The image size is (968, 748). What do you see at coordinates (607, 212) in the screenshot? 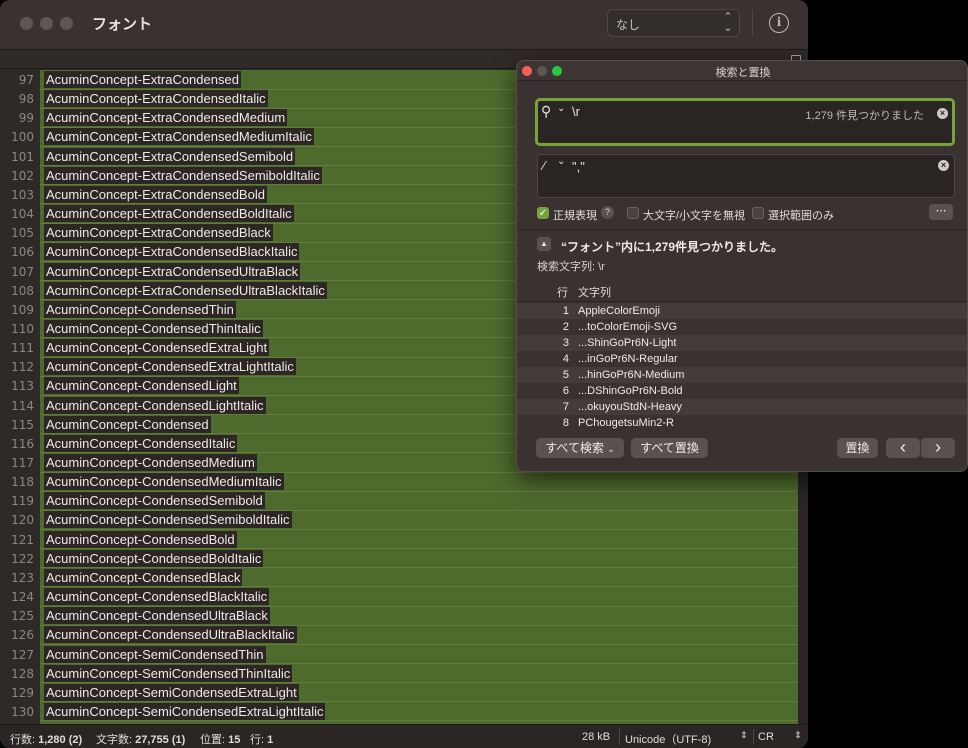
I see `help-icon: ?` at bounding box center [607, 212].